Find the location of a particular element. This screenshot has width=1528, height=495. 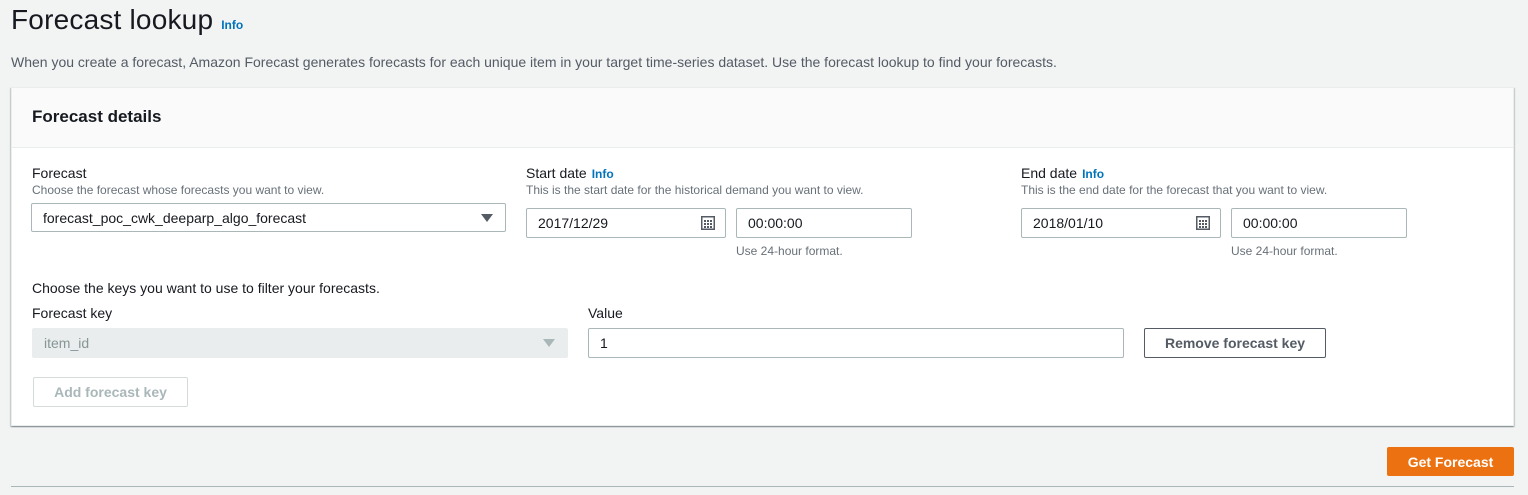

page-title: Forecast lookup is located at coordinates (112, 19).